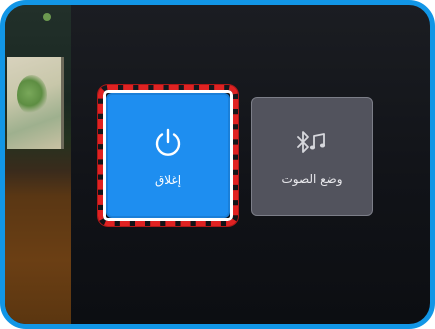 The width and height of the screenshot is (435, 329). I want to click on sound-mode-button: وضع الصوت, so click(312, 156).